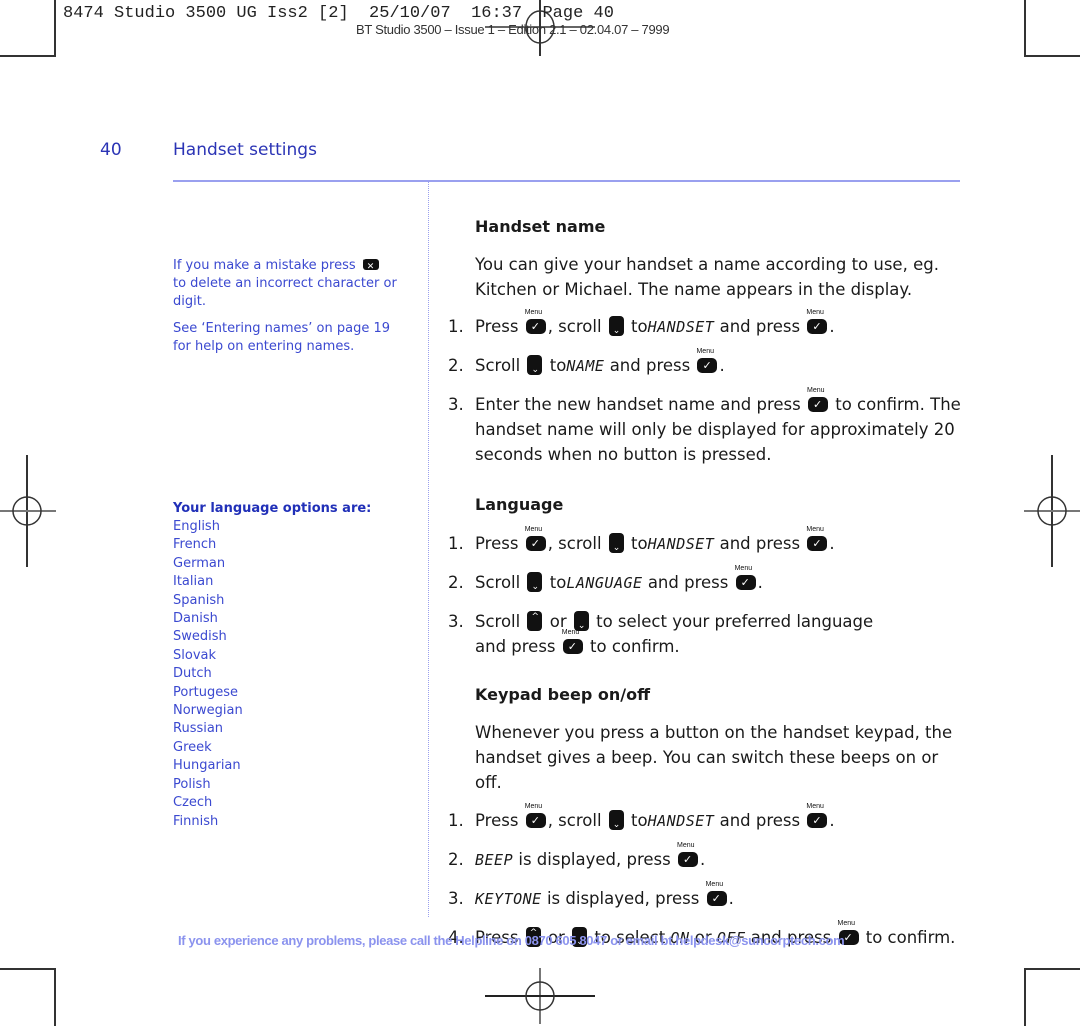  Describe the element at coordinates (199, 563) in the screenshot. I see `language-item: German` at that location.